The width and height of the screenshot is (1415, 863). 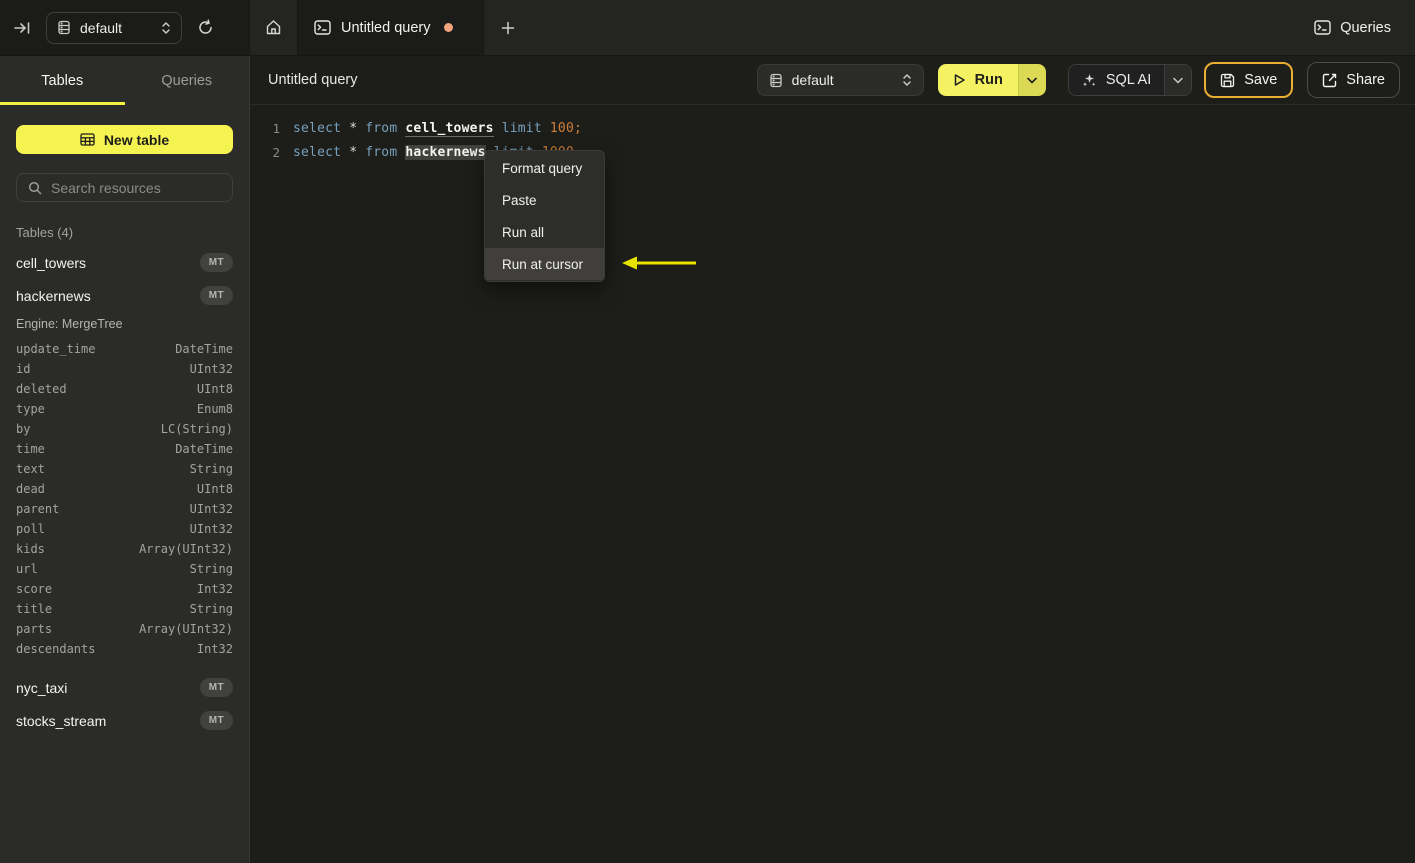 What do you see at coordinates (840, 80) in the screenshot?
I see `toolbar-database-selector: default` at bounding box center [840, 80].